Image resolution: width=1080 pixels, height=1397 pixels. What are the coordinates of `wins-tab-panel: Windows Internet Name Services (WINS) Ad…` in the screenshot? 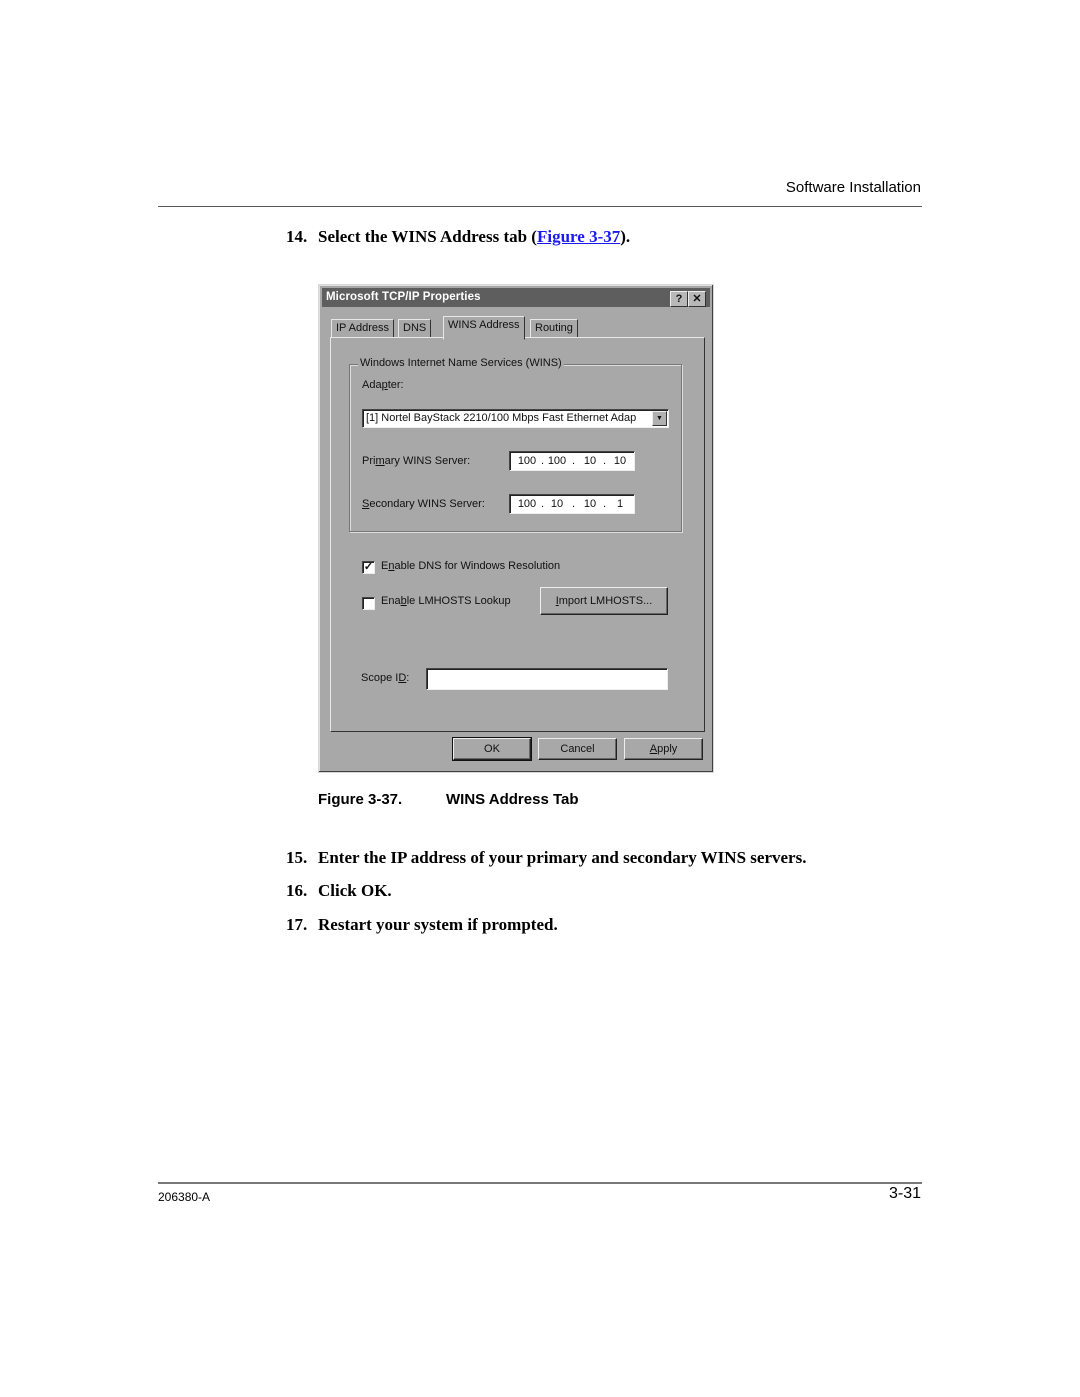 It's located at (517, 534).